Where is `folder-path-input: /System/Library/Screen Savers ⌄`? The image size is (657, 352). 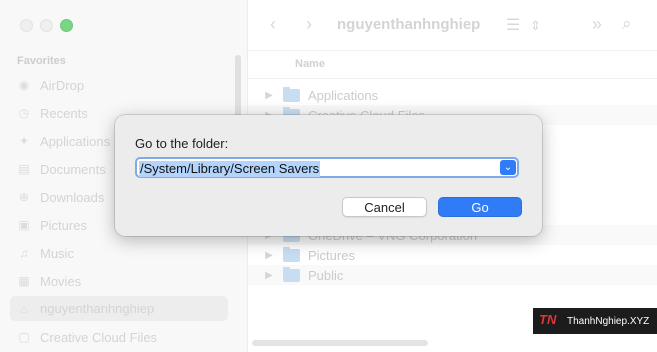 folder-path-input: /System/Library/Screen Savers ⌄ is located at coordinates (327, 167).